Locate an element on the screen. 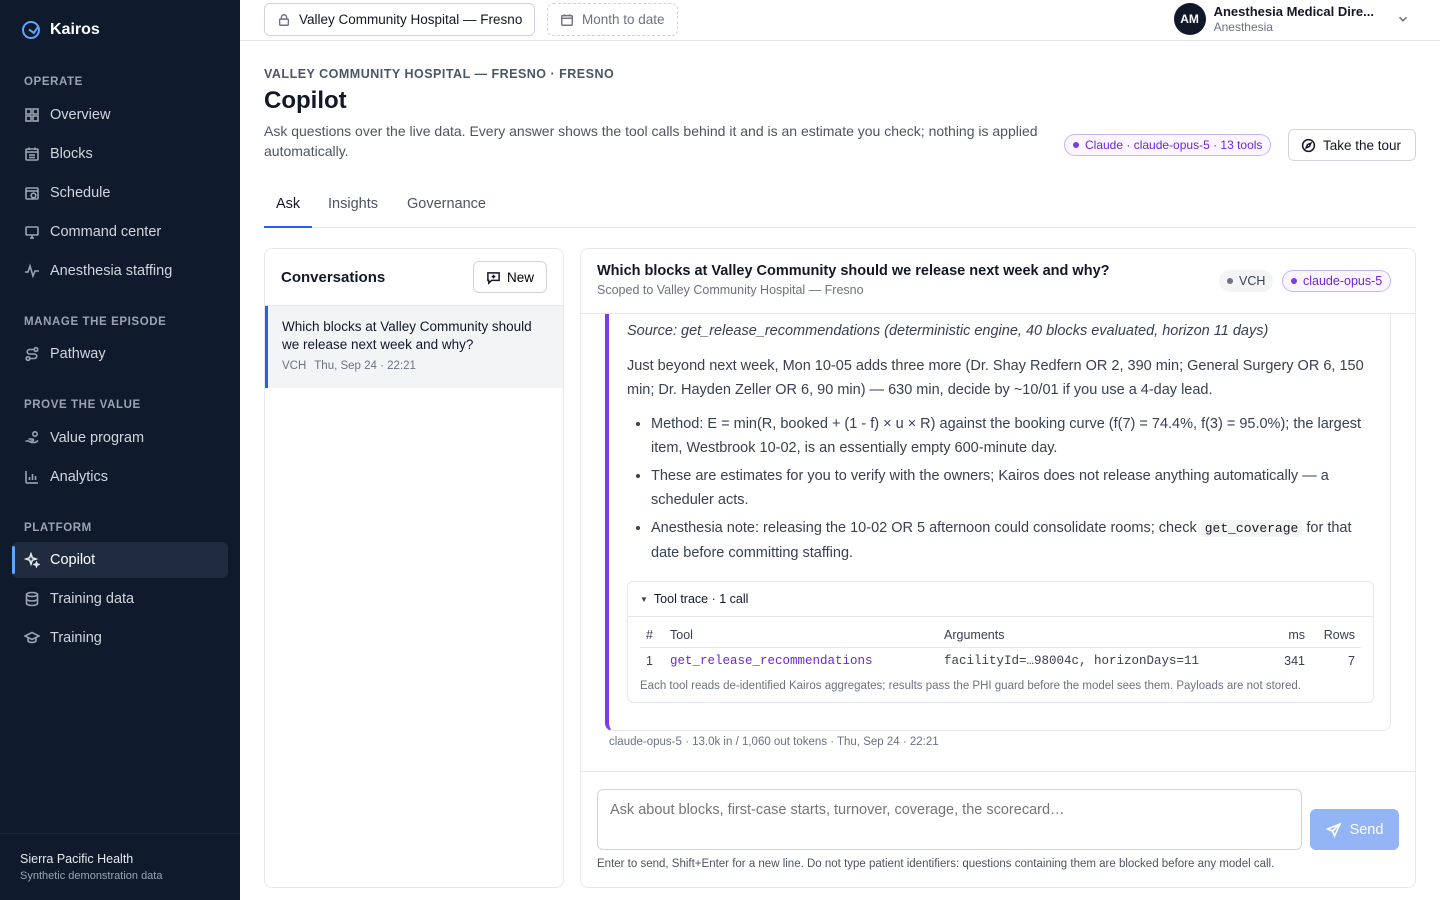 The width and height of the screenshot is (1440, 900). user-role: Anesthesia is located at coordinates (1243, 27).